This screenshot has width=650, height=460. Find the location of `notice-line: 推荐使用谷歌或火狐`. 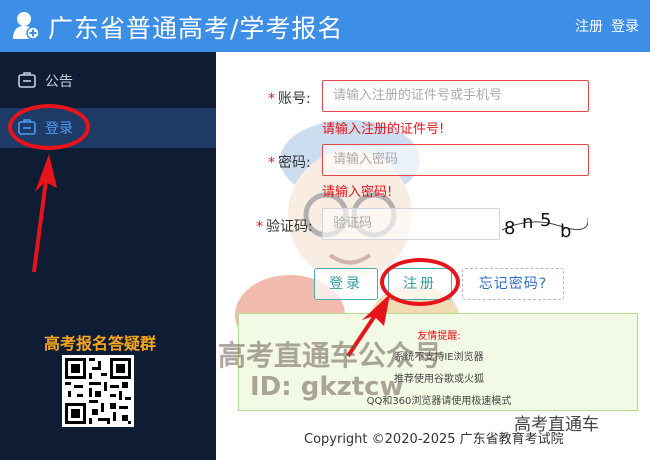

notice-line: 推荐使用谷歌或火狐 is located at coordinates (439, 379).